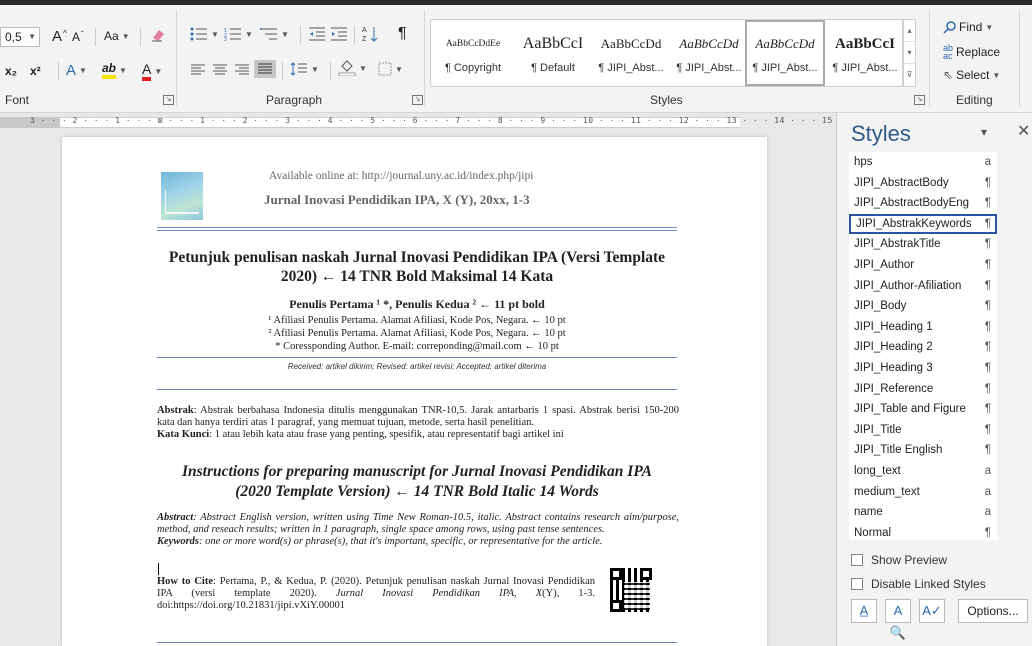 The image size is (1032, 646). I want to click on gallery-more-icon: ⊽, so click(909, 75).